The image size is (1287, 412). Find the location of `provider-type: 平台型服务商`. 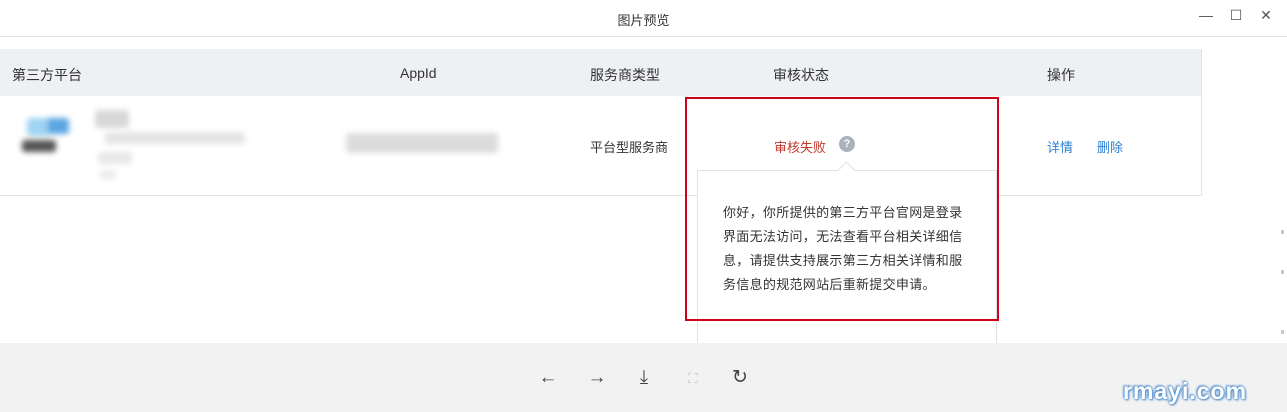

provider-type: 平台型服务商 is located at coordinates (629, 147).